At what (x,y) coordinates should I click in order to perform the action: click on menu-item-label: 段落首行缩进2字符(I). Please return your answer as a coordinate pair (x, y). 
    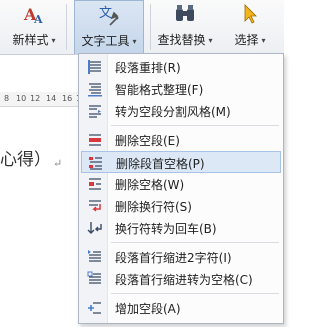
    Looking at the image, I should click on (173, 258).